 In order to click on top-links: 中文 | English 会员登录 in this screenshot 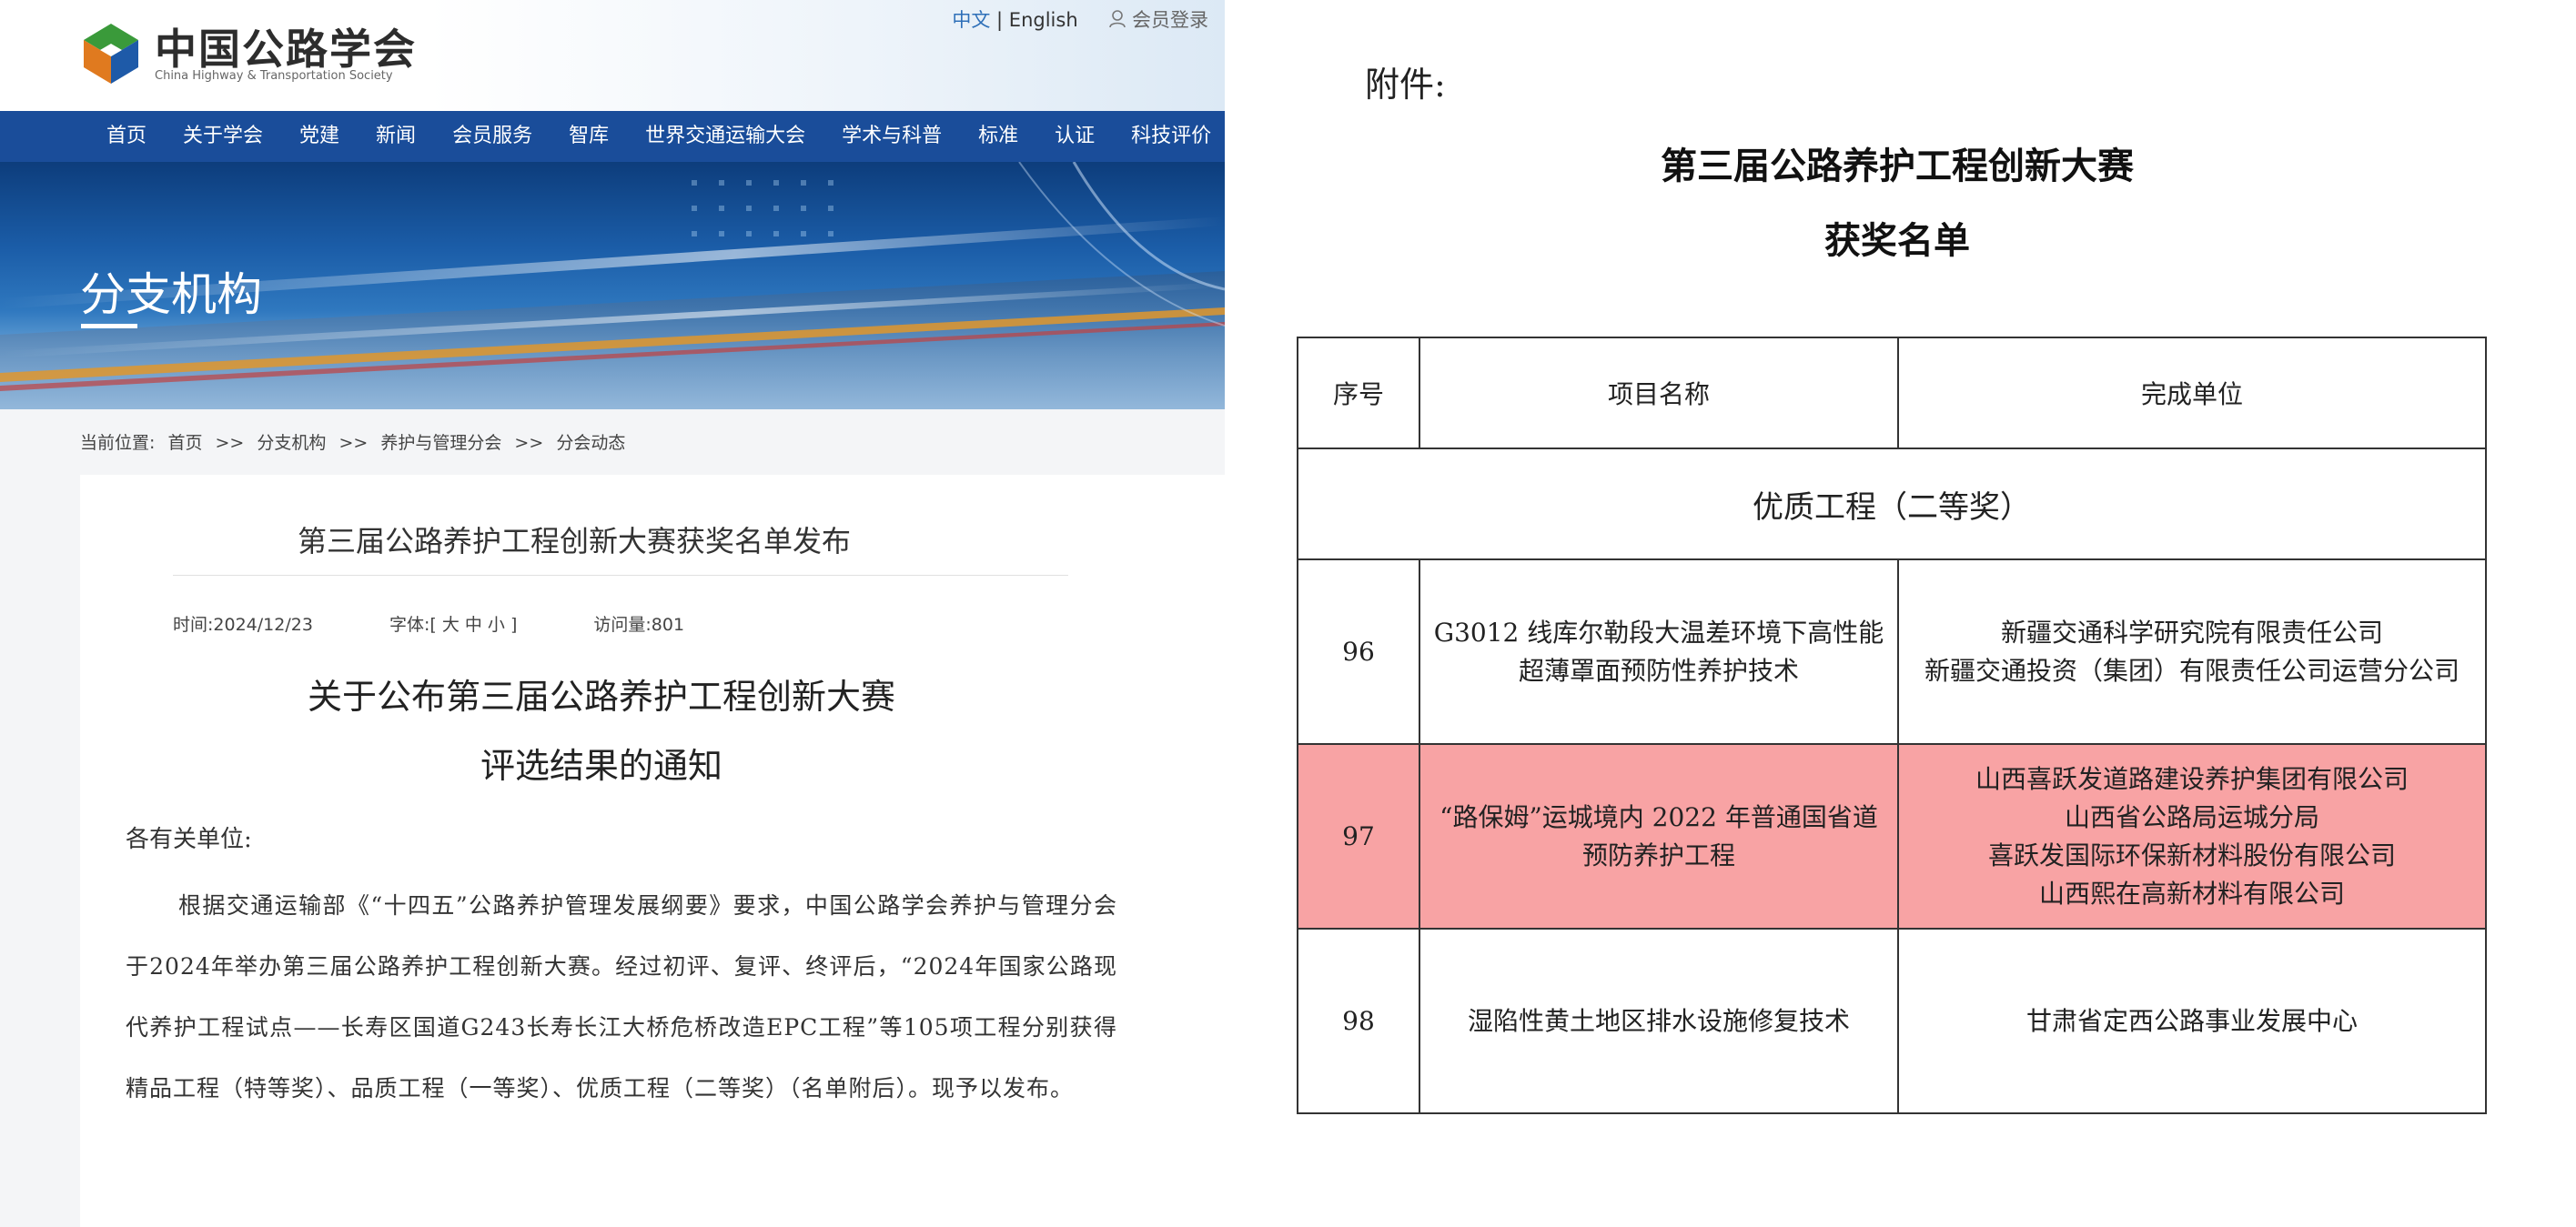, I will do `click(1080, 19)`.